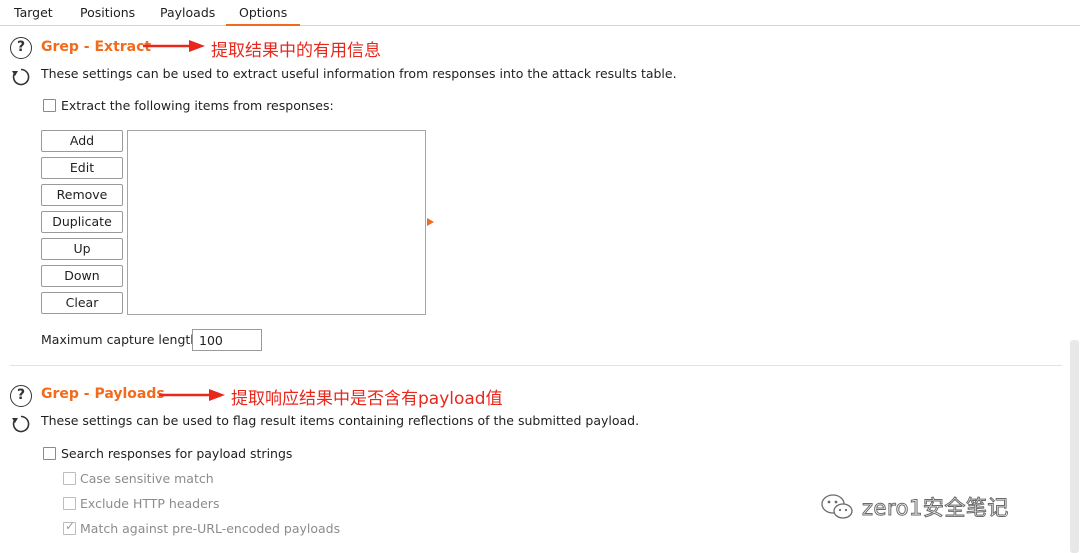 This screenshot has height=553, width=1080. What do you see at coordinates (82, 195) in the screenshot?
I see `remove-button: Remove` at bounding box center [82, 195].